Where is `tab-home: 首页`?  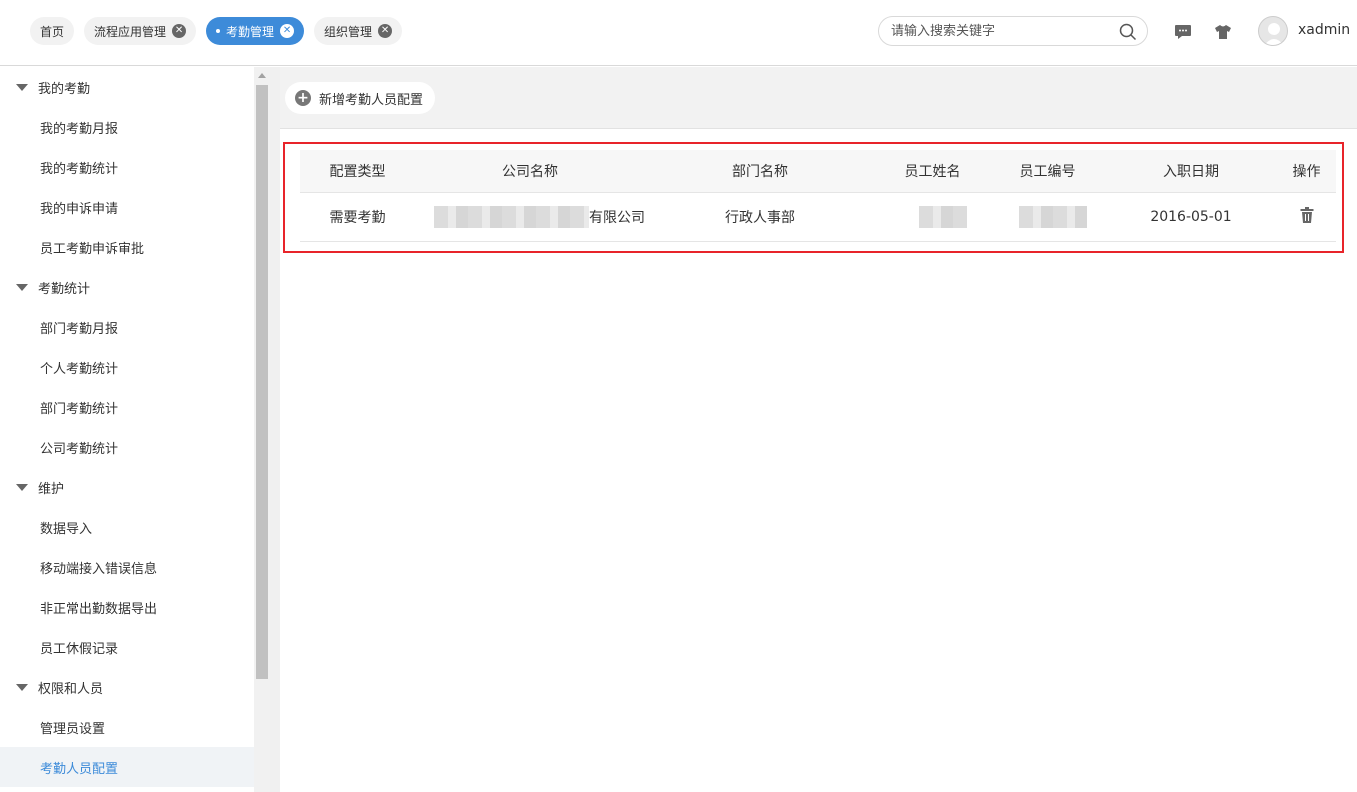 tab-home: 首页 is located at coordinates (52, 31).